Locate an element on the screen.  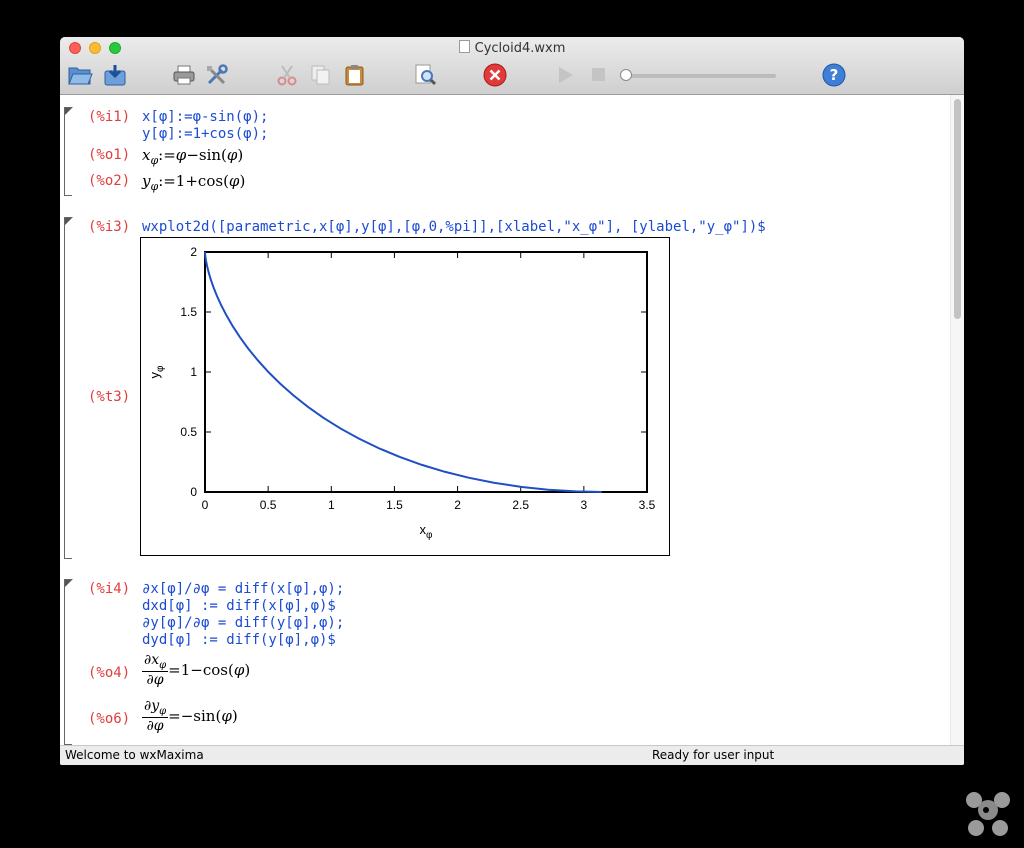
output-label-o4: (%o4) is located at coordinates (109, 673).